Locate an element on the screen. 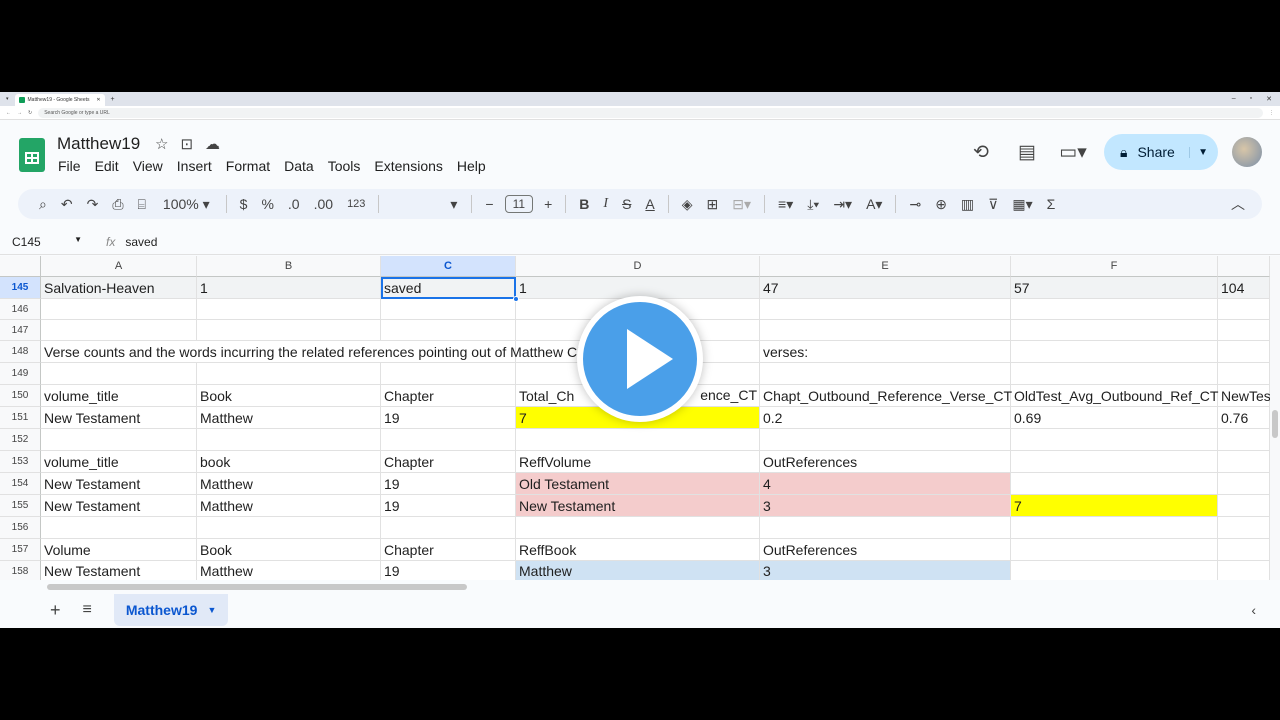 This screenshot has height=720, width=1280. tab-search-icon: ▾ is located at coordinates (7, 99).